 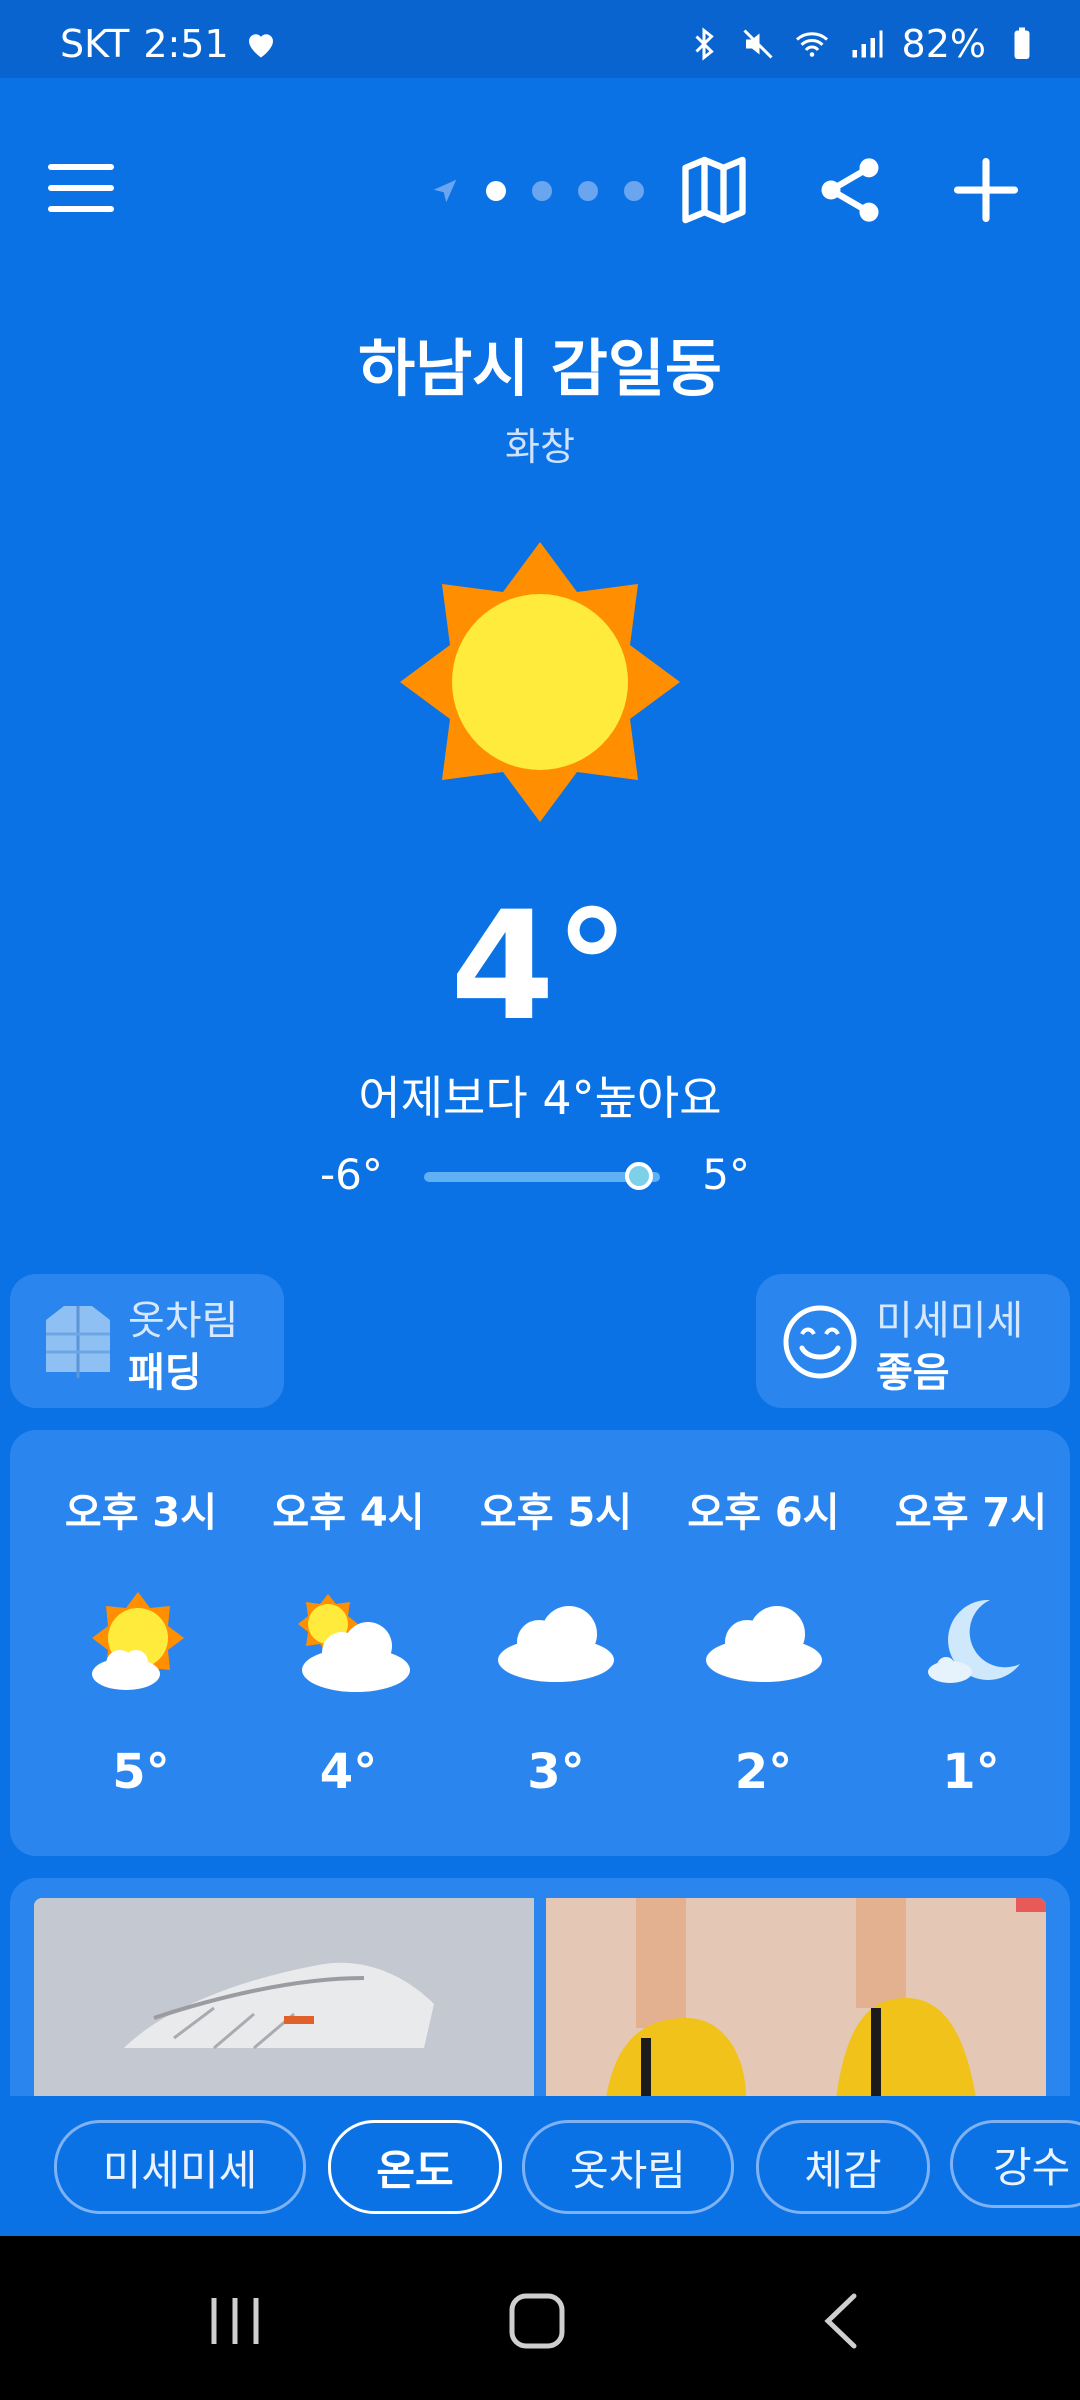 I want to click on hour-item: 오후 5시 3°, so click(x=556, y=1640).